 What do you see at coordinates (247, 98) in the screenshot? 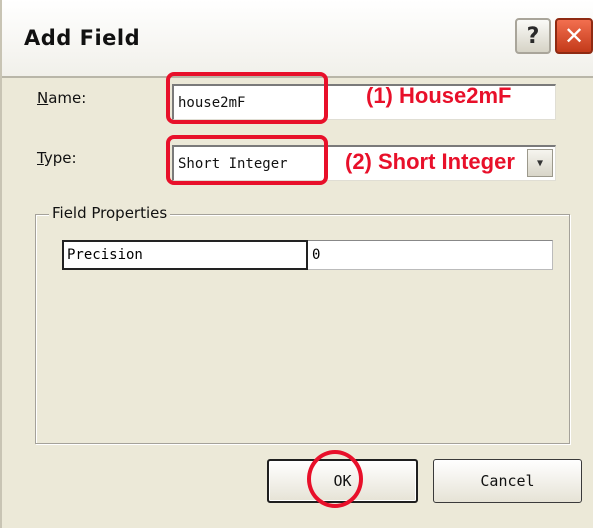
I see `annotation-highlight-name` at bounding box center [247, 98].